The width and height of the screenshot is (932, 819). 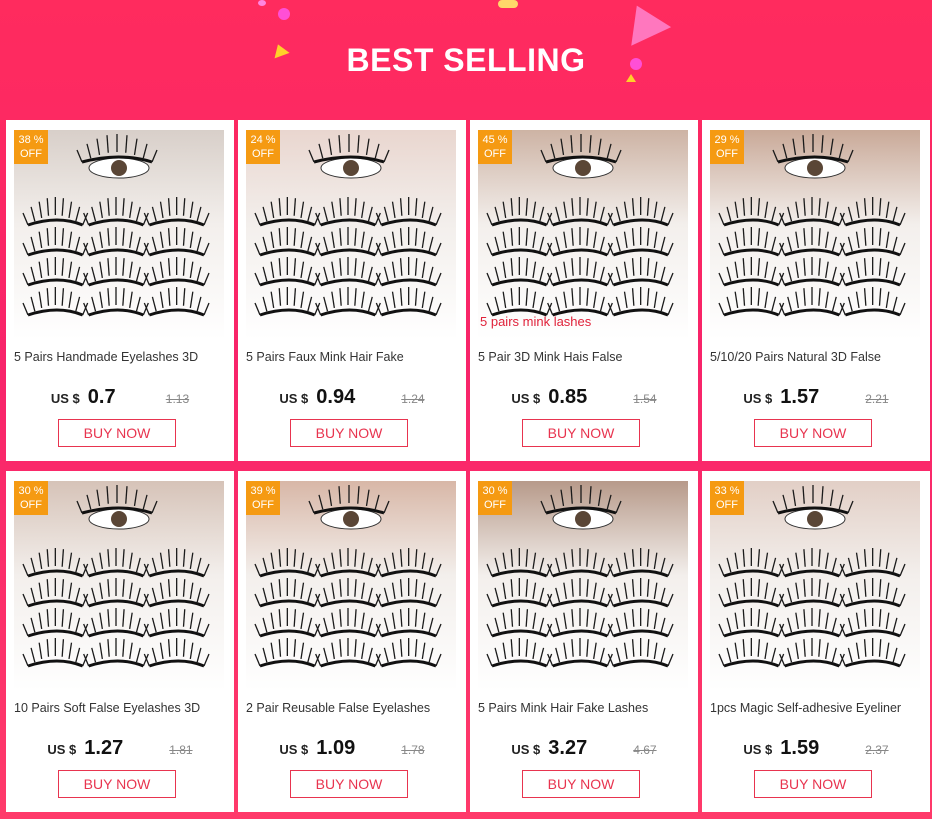 I want to click on price-row: US $ 1.09 1.78, so click(x=352, y=749).